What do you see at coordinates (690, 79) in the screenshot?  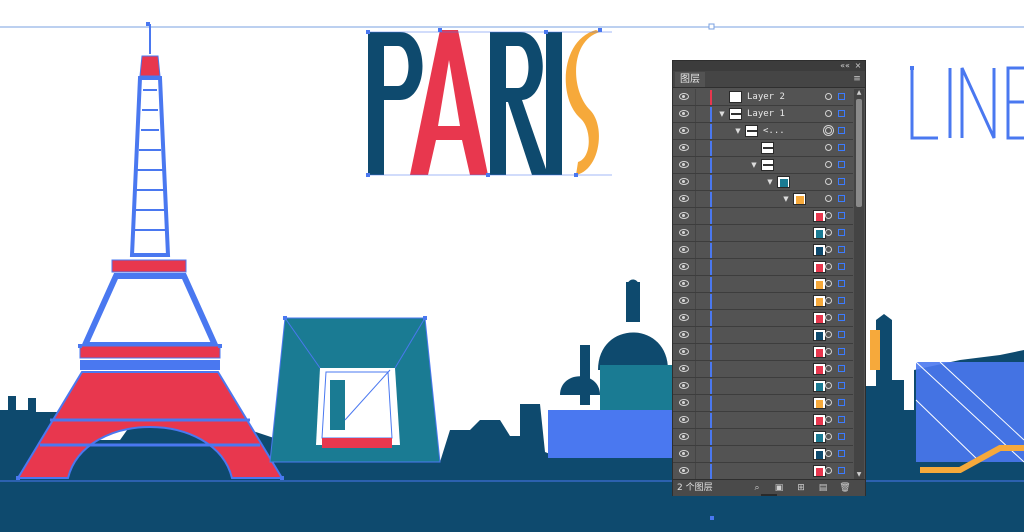 I see `tab-layers: 图层` at bounding box center [690, 79].